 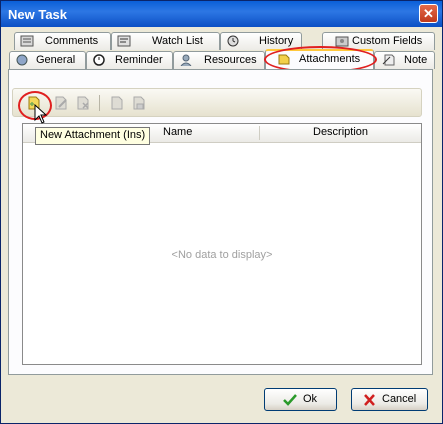 I want to click on edit-attachment-button, so click(x=61, y=103).